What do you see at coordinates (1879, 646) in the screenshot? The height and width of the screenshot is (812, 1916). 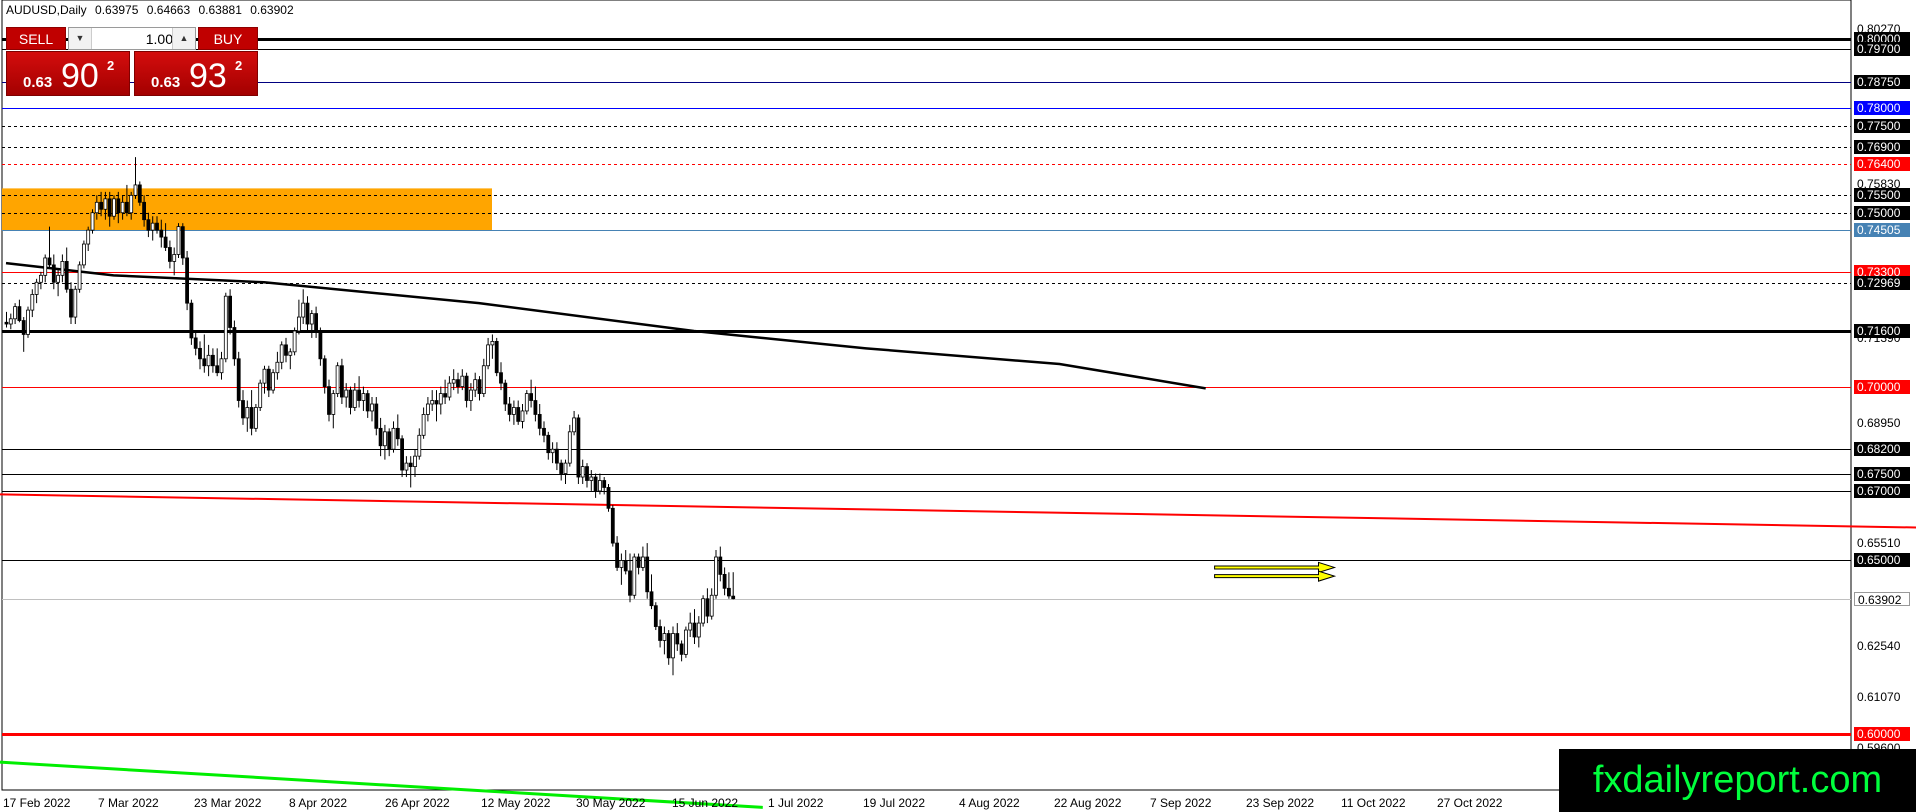 I see `price-tick-label: 0.62540` at bounding box center [1879, 646].